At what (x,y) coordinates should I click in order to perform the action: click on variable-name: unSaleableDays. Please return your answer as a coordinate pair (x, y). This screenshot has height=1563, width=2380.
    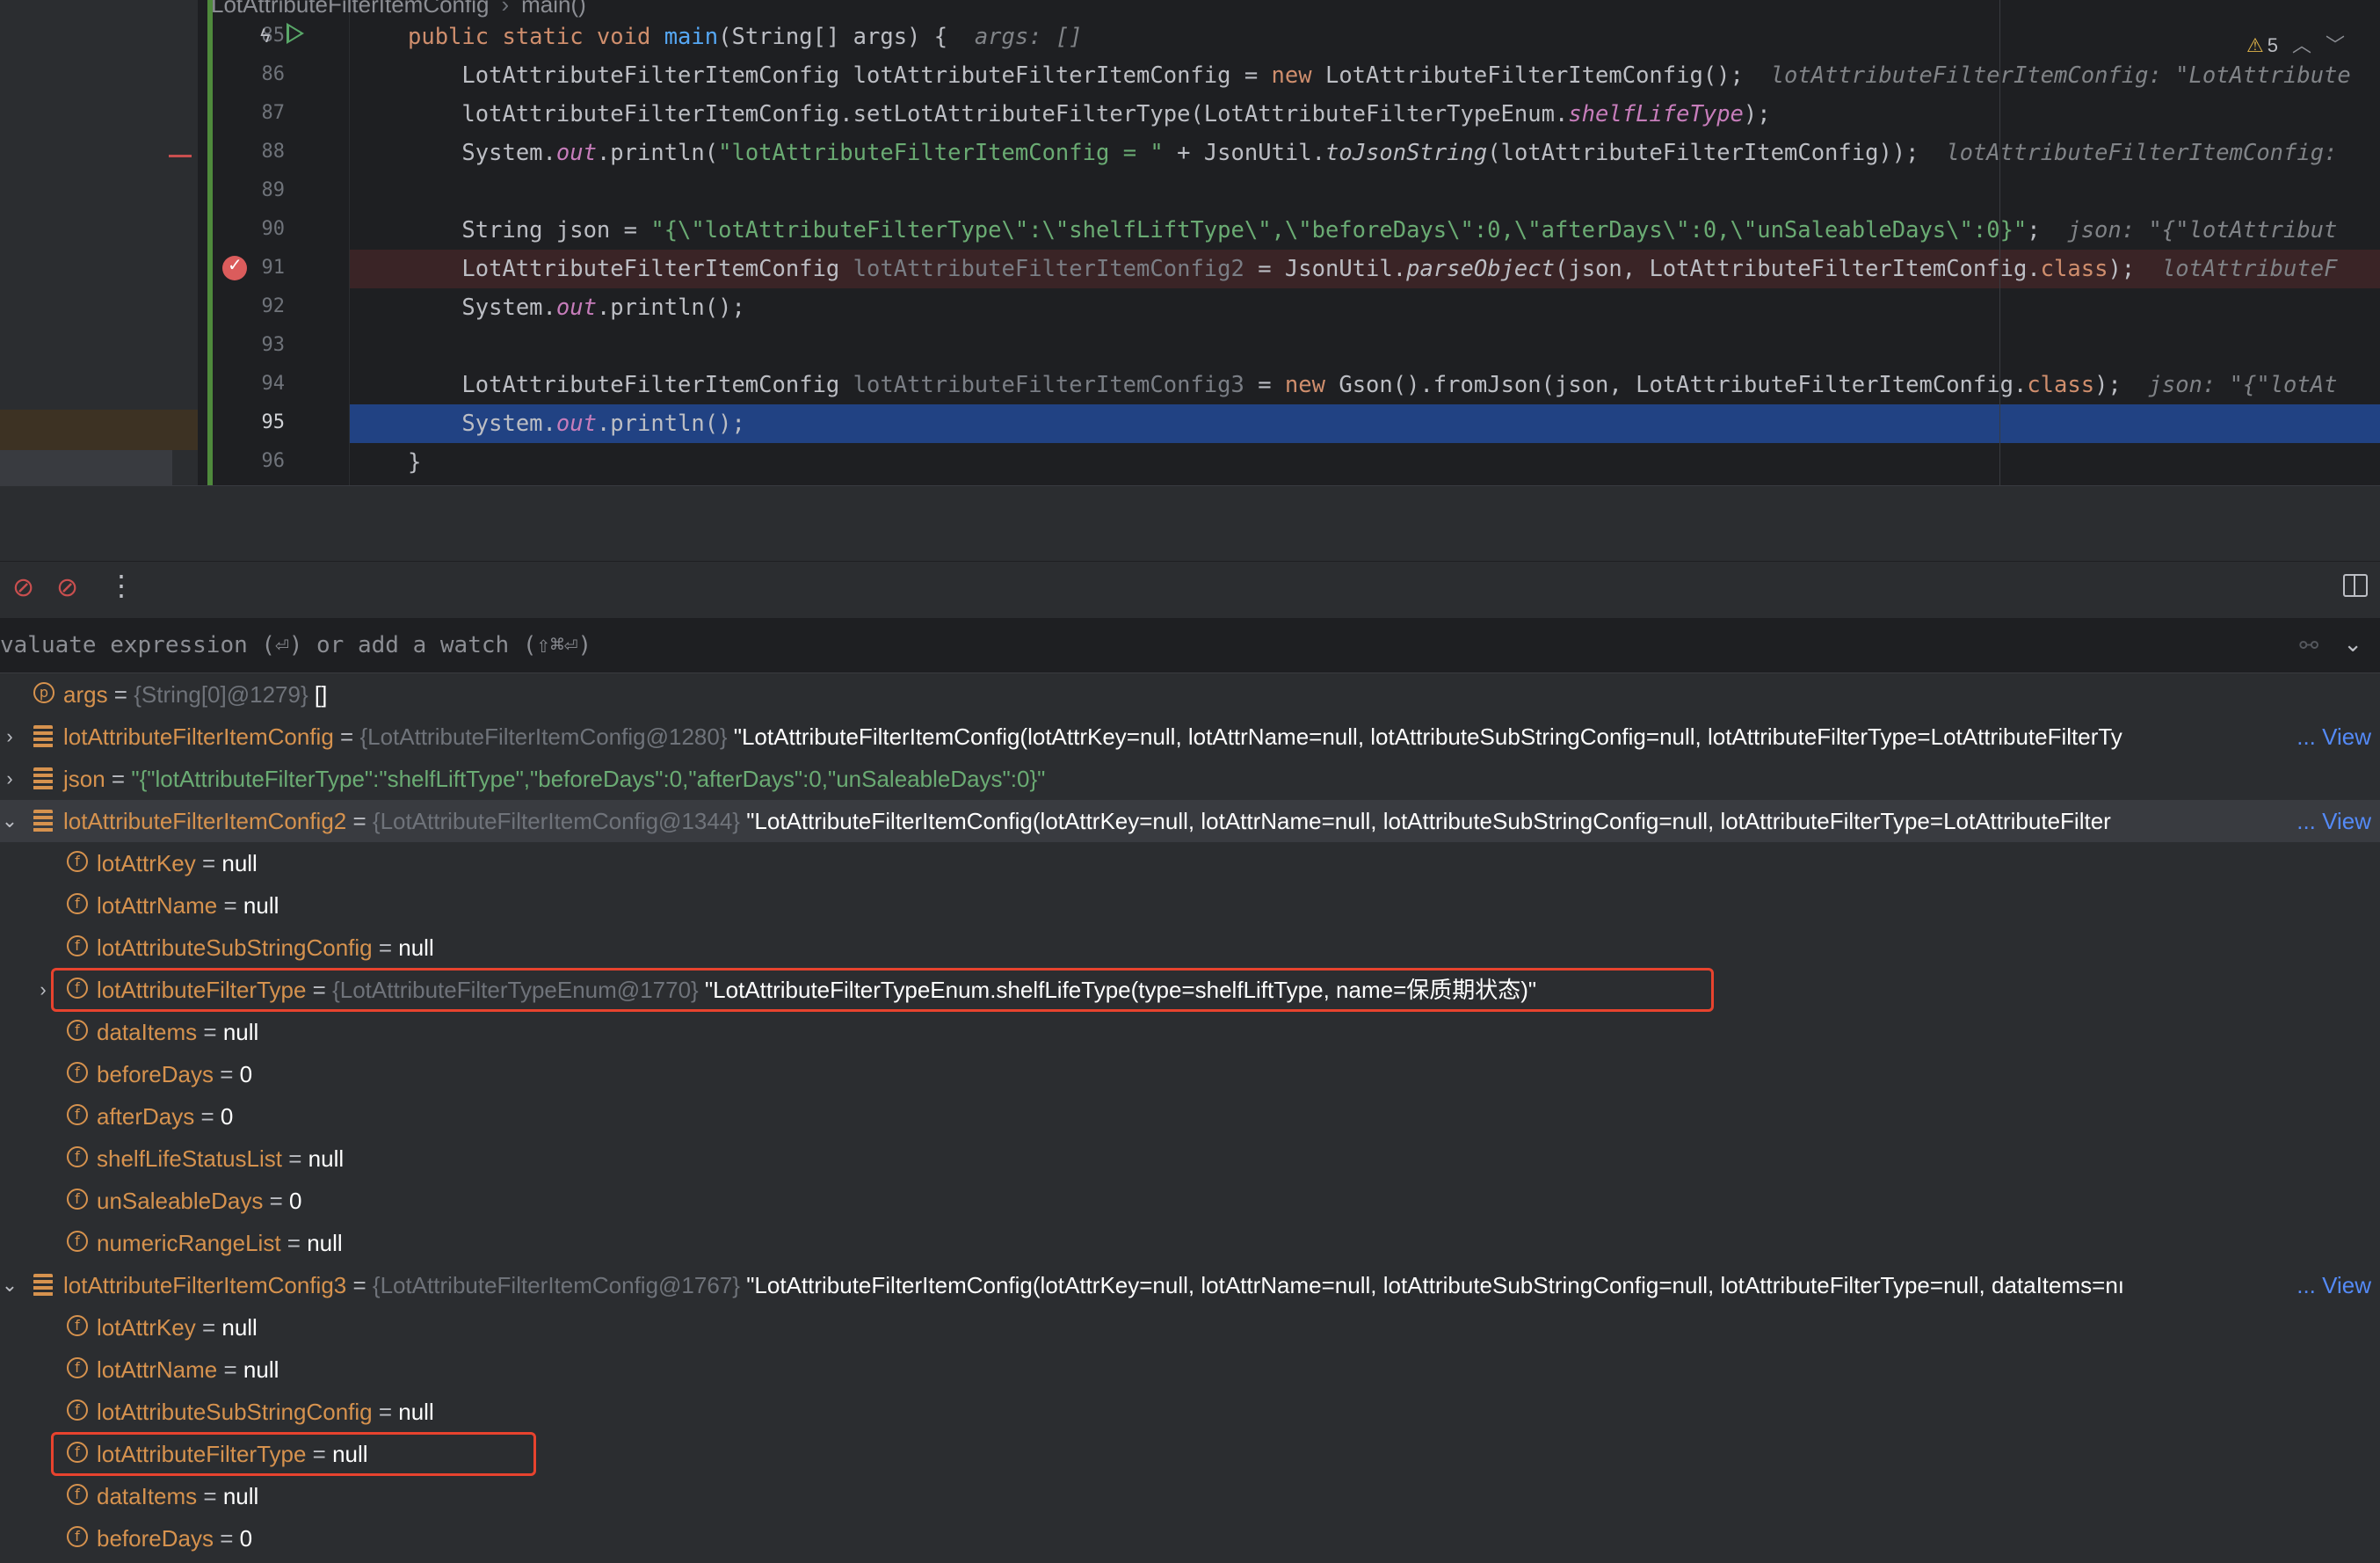
    Looking at the image, I should click on (180, 1201).